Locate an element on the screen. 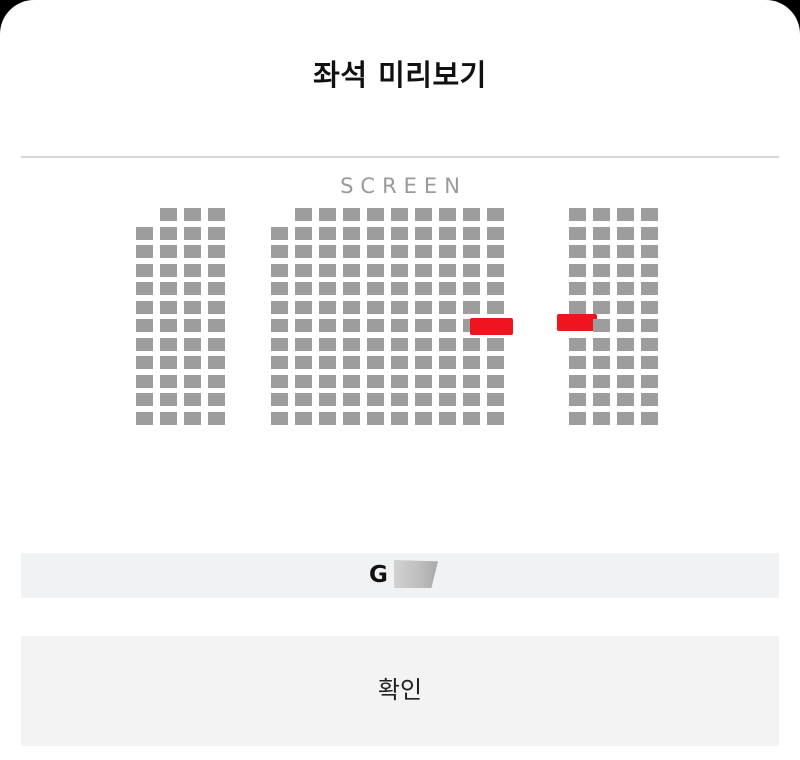  confirm-button: 확인 is located at coordinates (400, 691).